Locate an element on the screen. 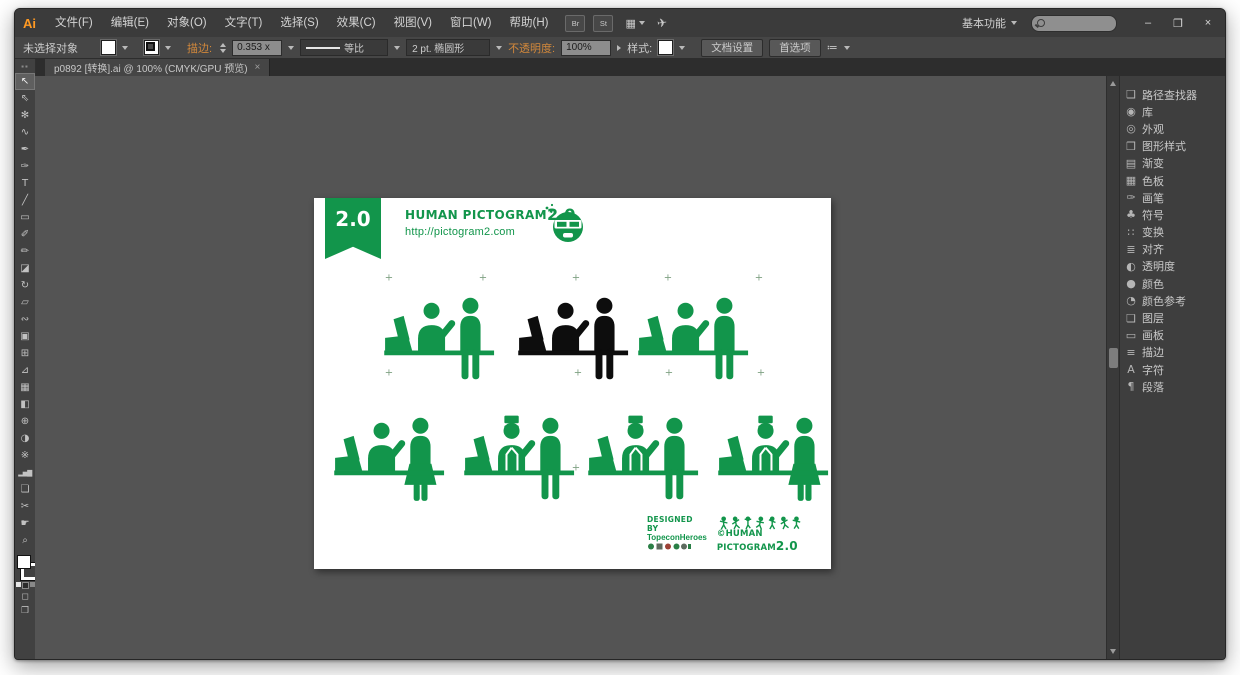  stroke-label: 描边: is located at coordinates (199, 48).